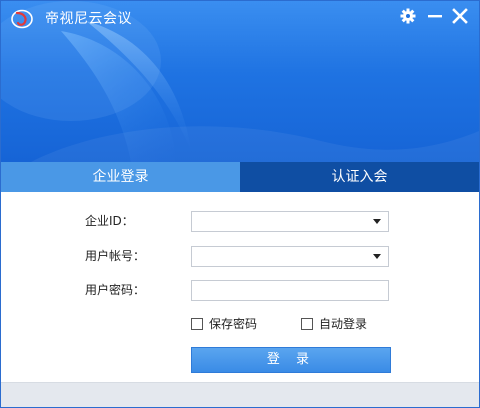 The width and height of the screenshot is (480, 408). I want to click on save-password-label: 保存密码, so click(233, 324).